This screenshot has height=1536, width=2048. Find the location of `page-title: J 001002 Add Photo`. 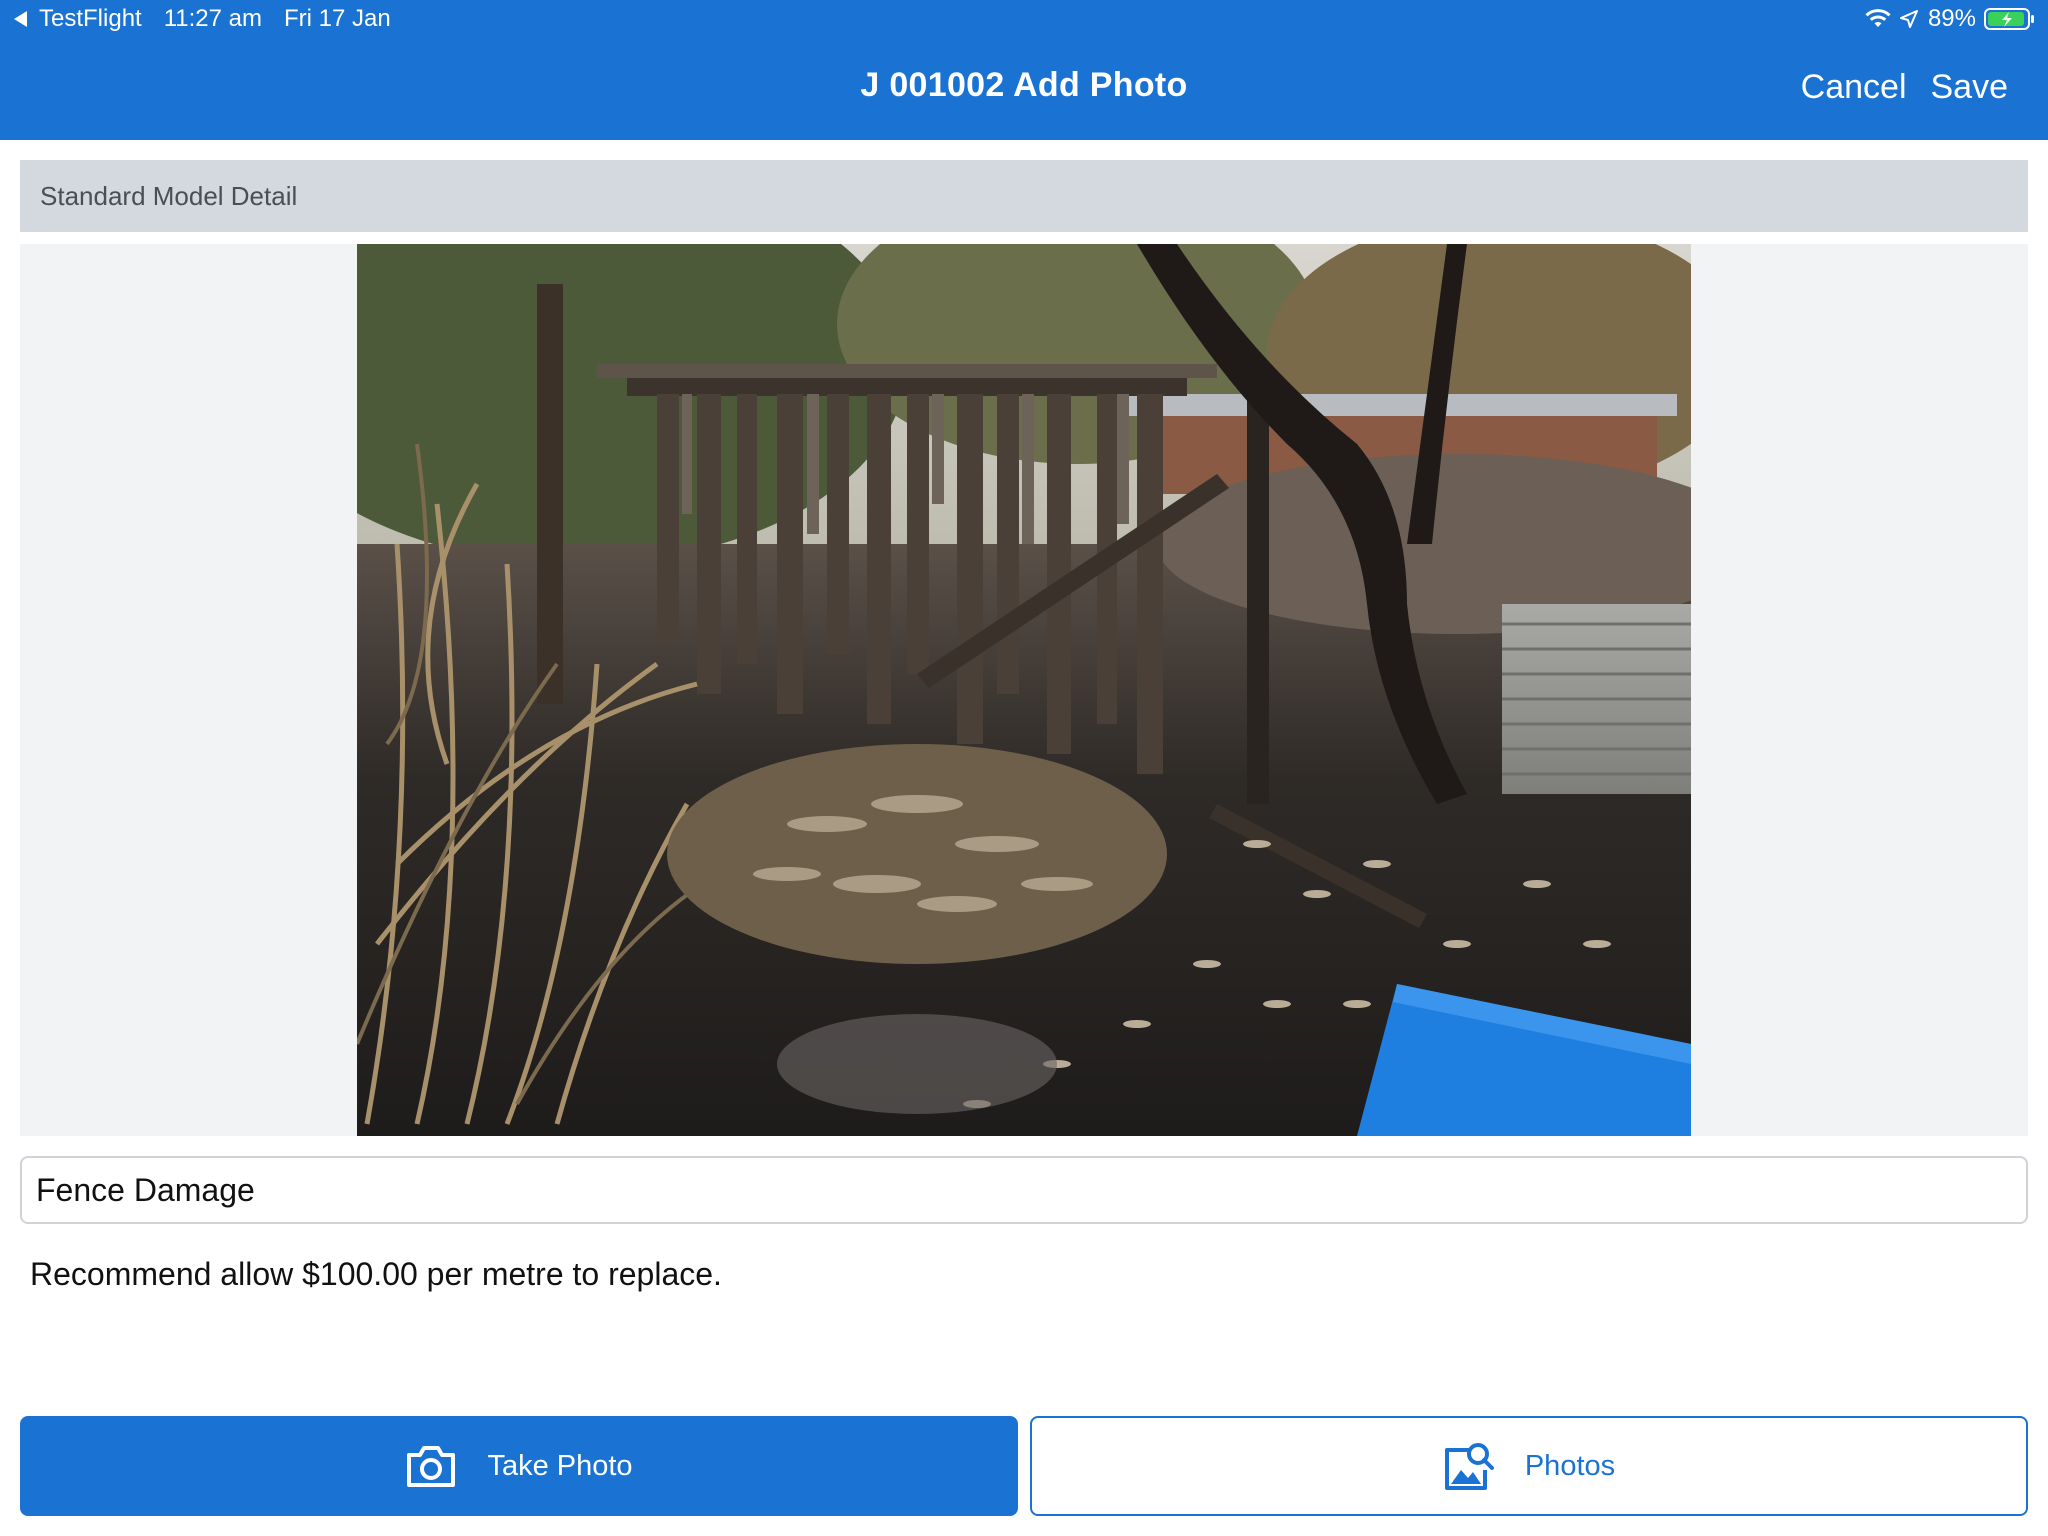

page-title: J 001002 Add Photo is located at coordinates (1024, 85).